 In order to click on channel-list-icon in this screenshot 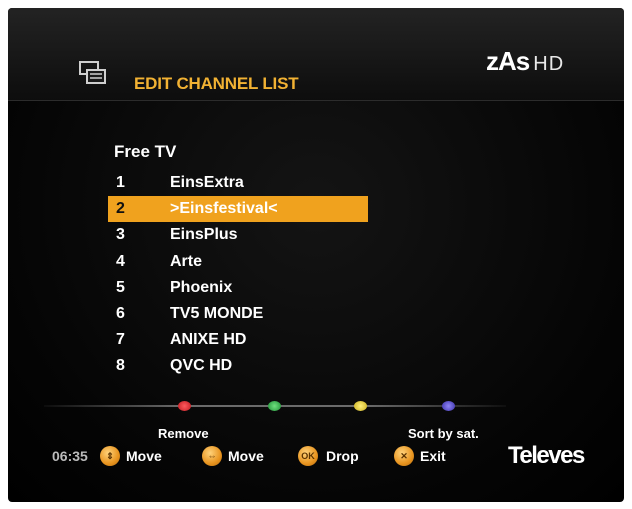, I will do `click(92, 72)`.